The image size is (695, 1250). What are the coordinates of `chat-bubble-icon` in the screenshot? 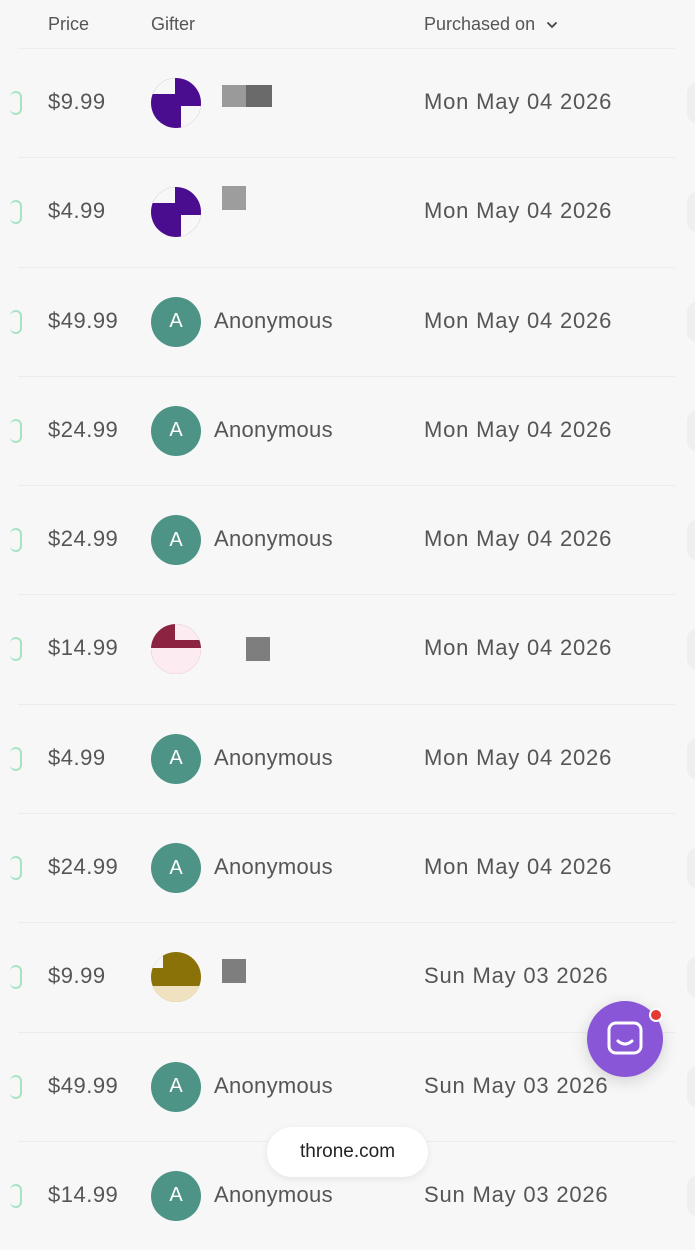 It's located at (625, 1038).